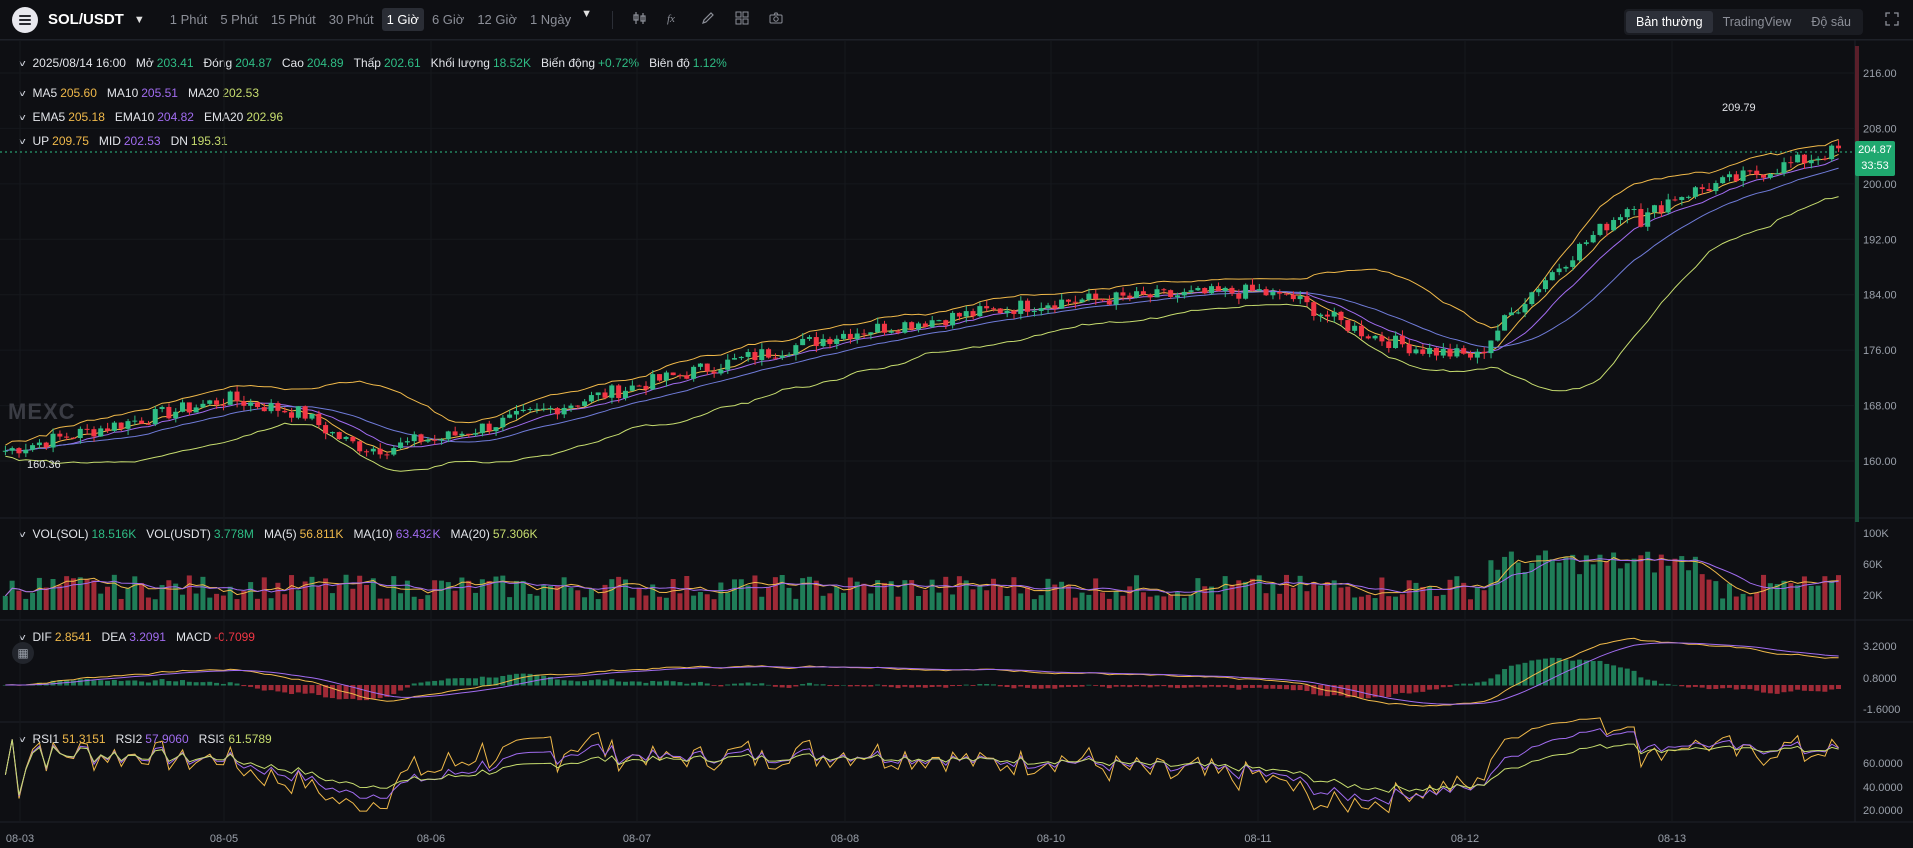  What do you see at coordinates (167, 739) in the screenshot?
I see `rsi2-value: 57.9060` at bounding box center [167, 739].